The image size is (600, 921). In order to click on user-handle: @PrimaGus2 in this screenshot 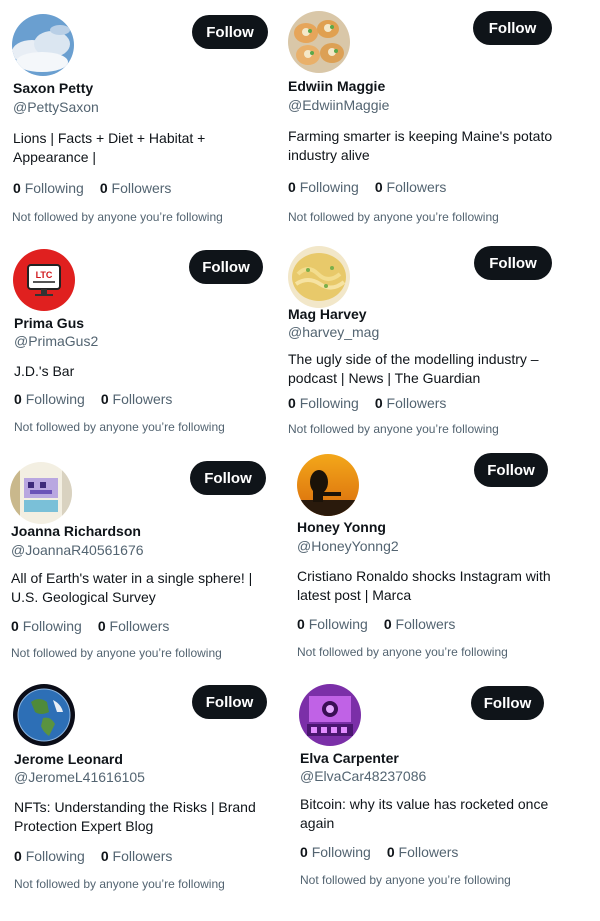, I will do `click(56, 341)`.